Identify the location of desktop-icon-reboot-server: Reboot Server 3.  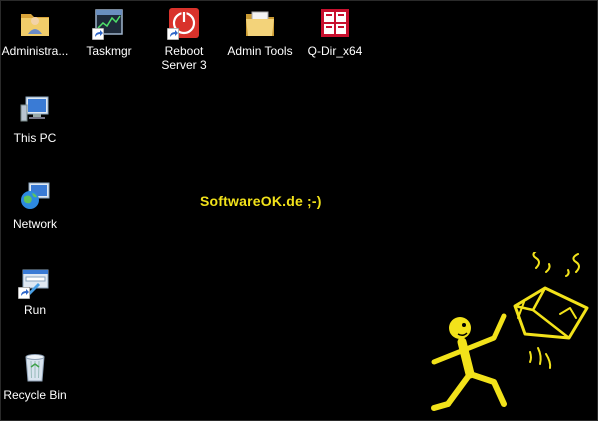
(184, 39).